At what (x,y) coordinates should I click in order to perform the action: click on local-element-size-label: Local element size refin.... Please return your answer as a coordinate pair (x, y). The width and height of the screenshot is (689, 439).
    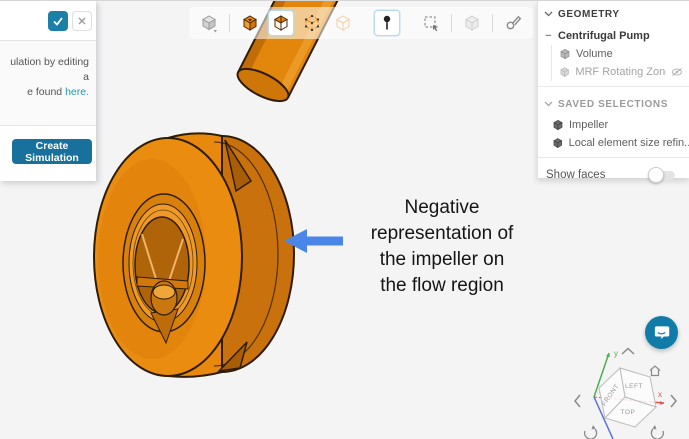
    Looking at the image, I should click on (628, 143).